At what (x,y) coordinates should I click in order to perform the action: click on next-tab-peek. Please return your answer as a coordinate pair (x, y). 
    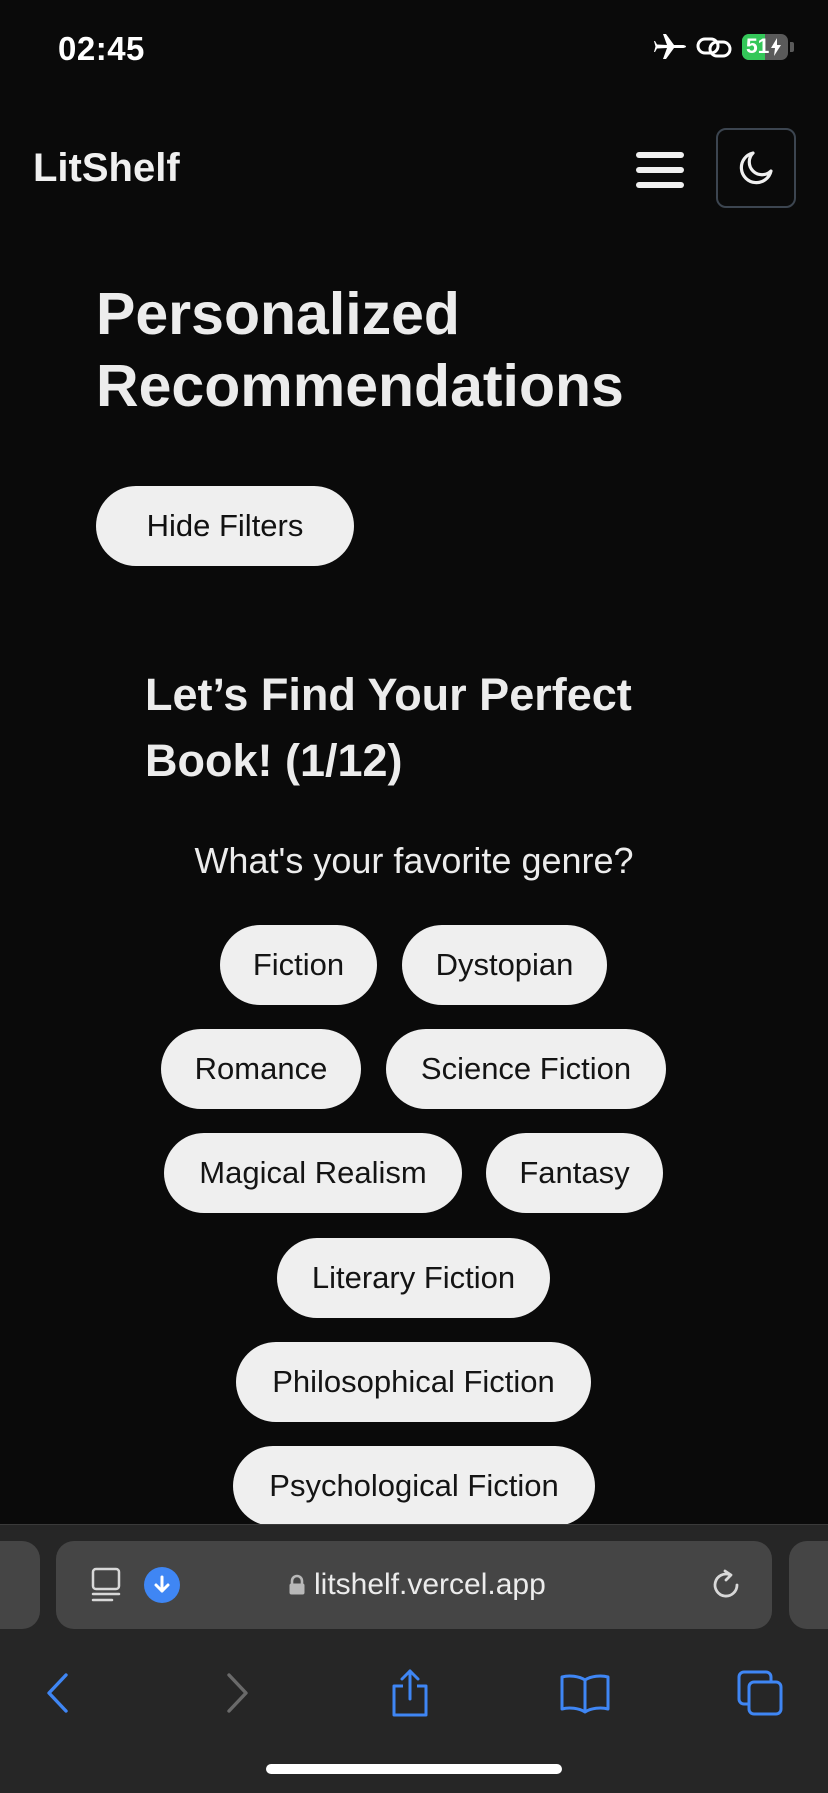
    Looking at the image, I should click on (808, 1585).